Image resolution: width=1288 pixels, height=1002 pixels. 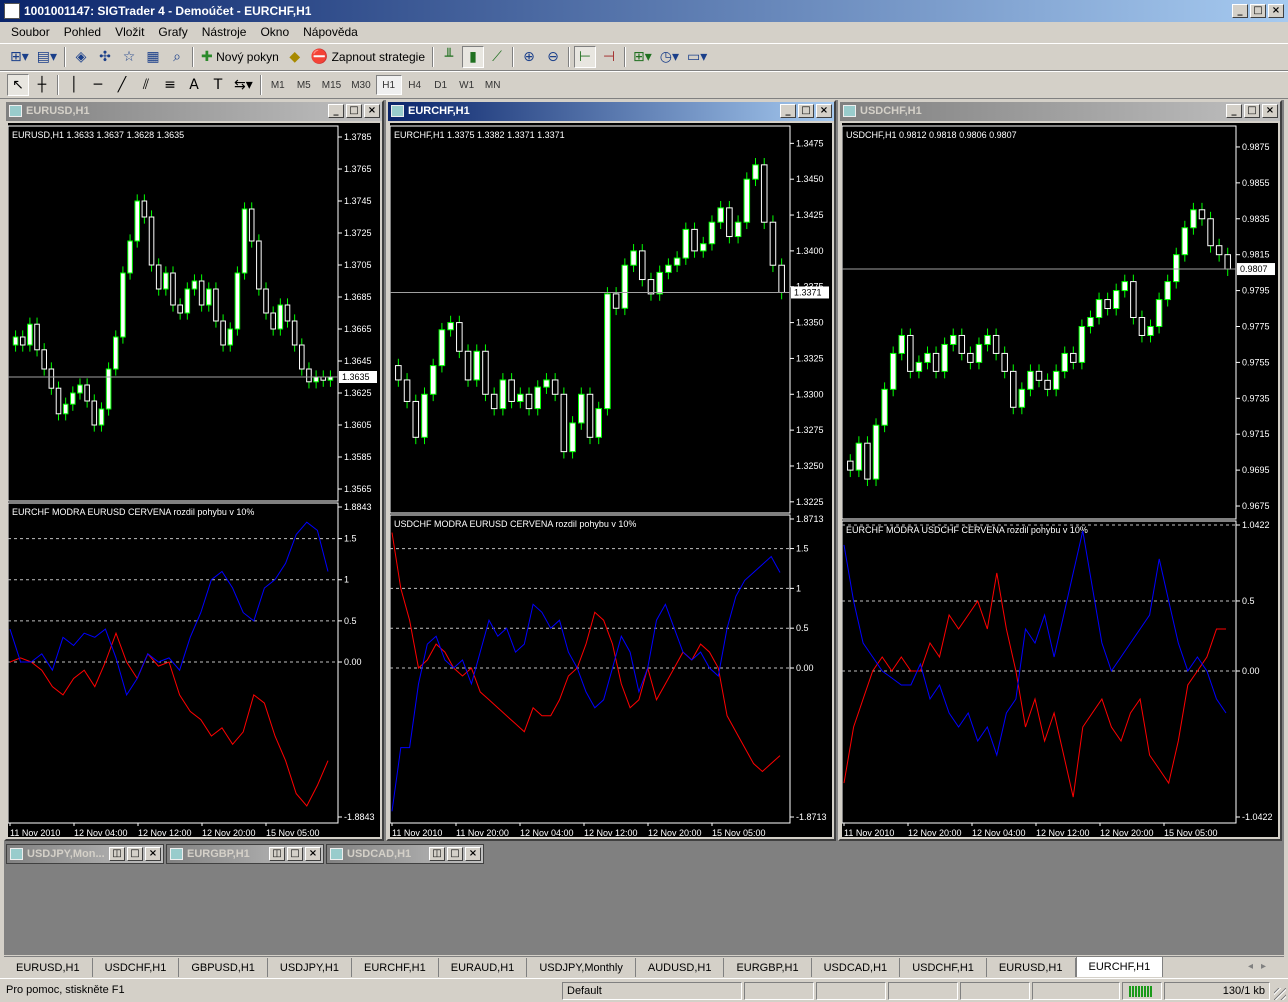 I want to click on tab-usdchf-h1-2: USDCHF,H1, so click(x=943, y=967).